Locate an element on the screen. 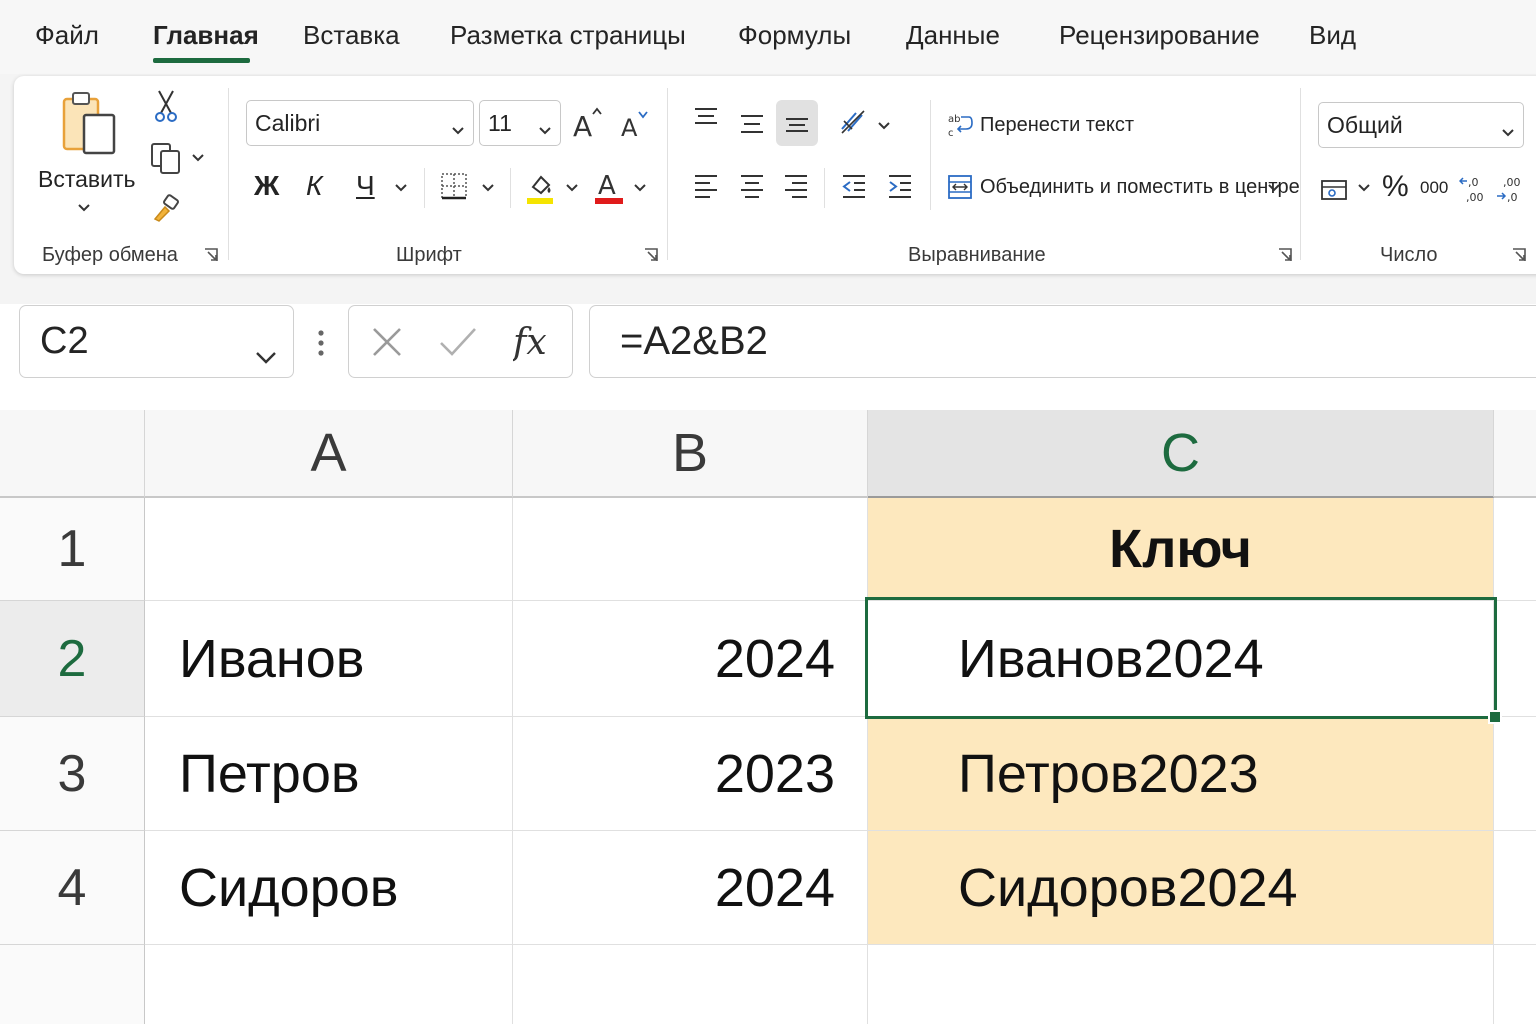 This screenshot has height=1024, width=1536. align-center-icon is located at coordinates (752, 186).